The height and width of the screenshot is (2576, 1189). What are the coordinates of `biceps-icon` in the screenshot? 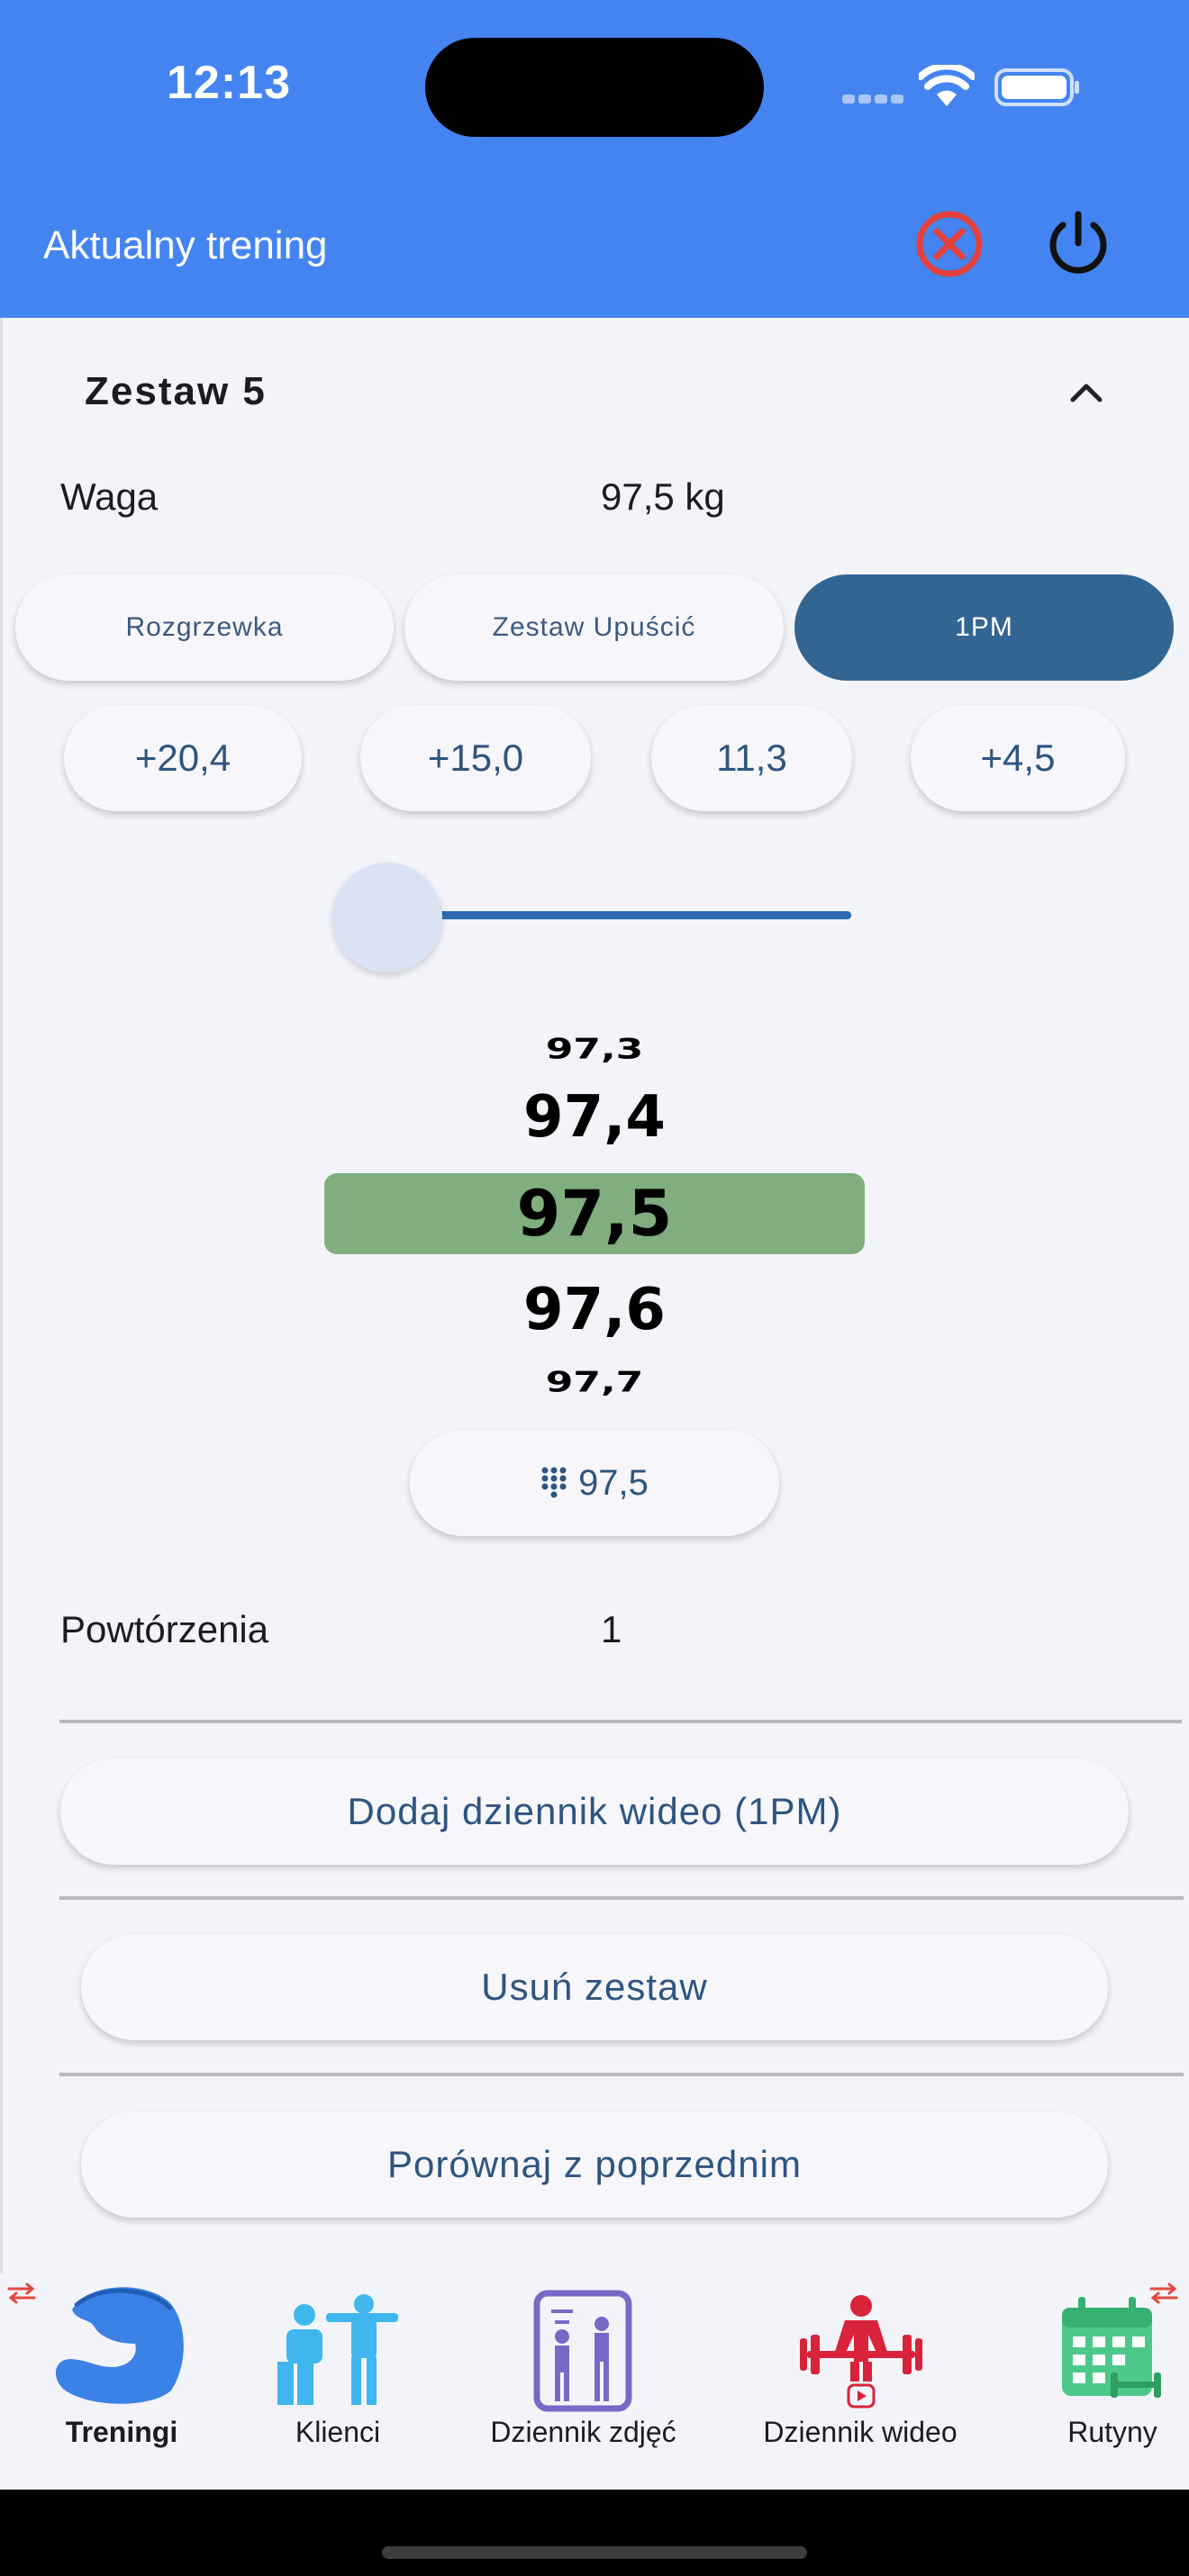 It's located at (120, 2345).